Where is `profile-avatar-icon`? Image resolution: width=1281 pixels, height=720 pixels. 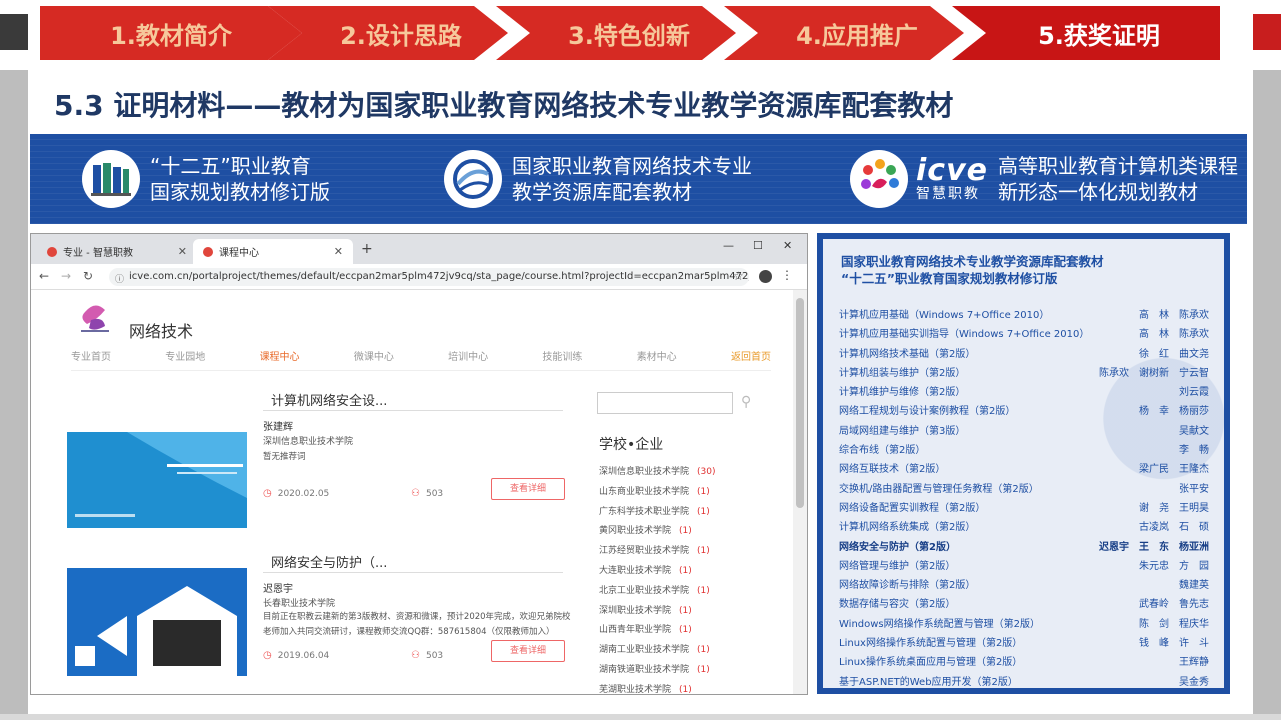
profile-avatar-icon is located at coordinates (765, 276).